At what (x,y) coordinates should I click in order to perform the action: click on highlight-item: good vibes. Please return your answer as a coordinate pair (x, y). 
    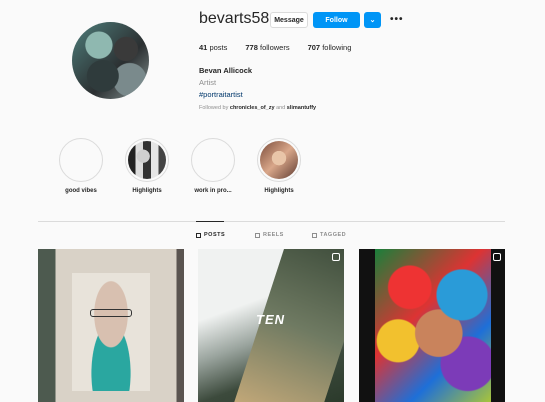
    Looking at the image, I should click on (81, 166).